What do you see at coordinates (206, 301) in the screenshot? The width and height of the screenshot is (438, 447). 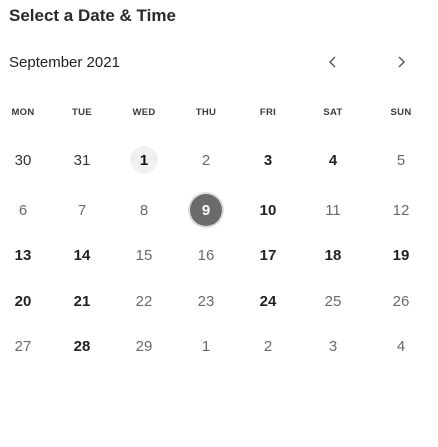 I see `calendar-day-muted: 23` at bounding box center [206, 301].